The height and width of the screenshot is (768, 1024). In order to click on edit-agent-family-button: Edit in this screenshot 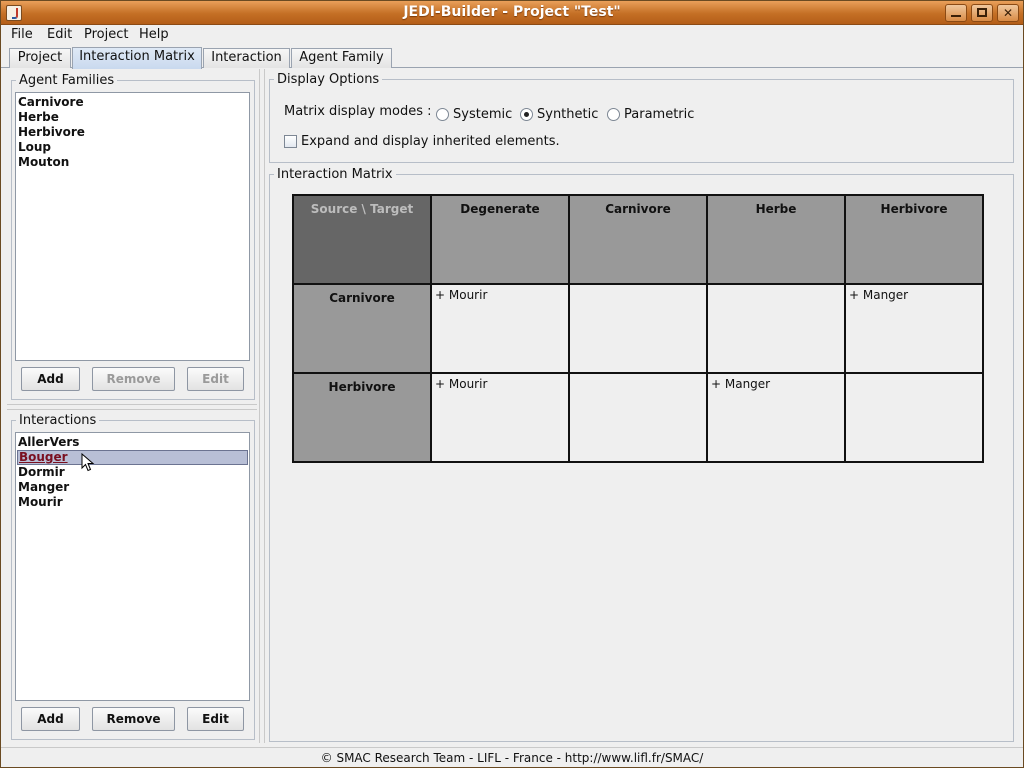, I will do `click(215, 379)`.